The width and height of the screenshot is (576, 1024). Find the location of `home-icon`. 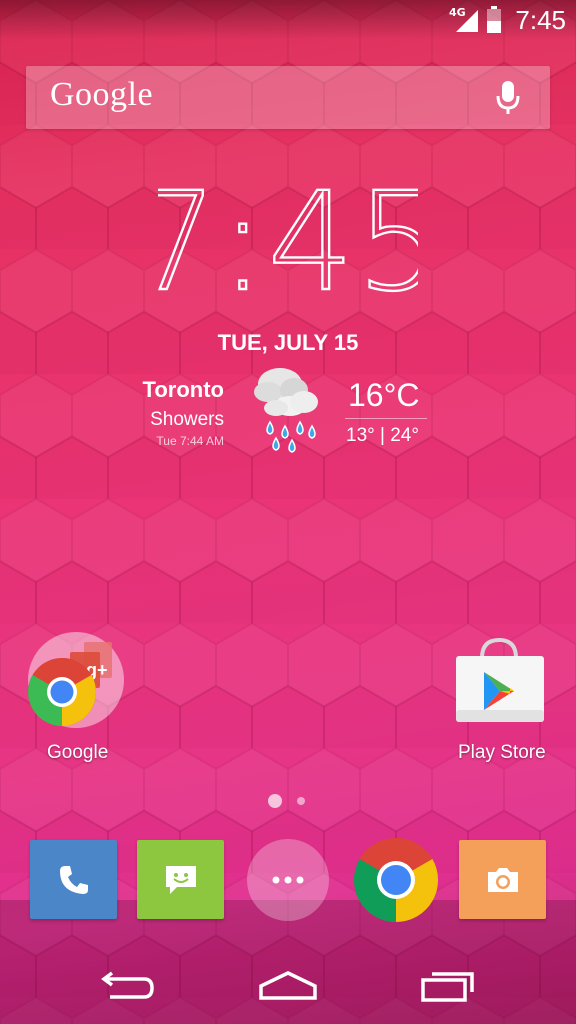

home-icon is located at coordinates (288, 986).